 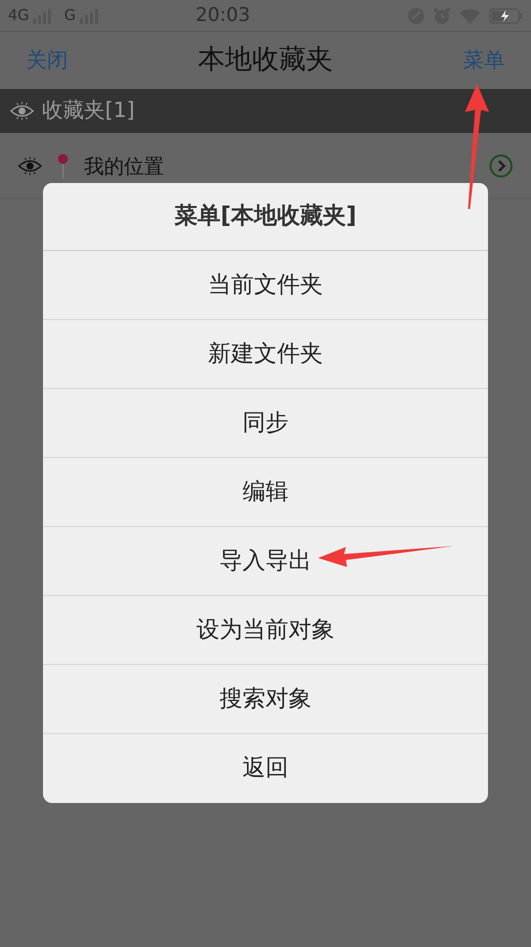 I want to click on network-label: 4G, so click(x=19, y=15).